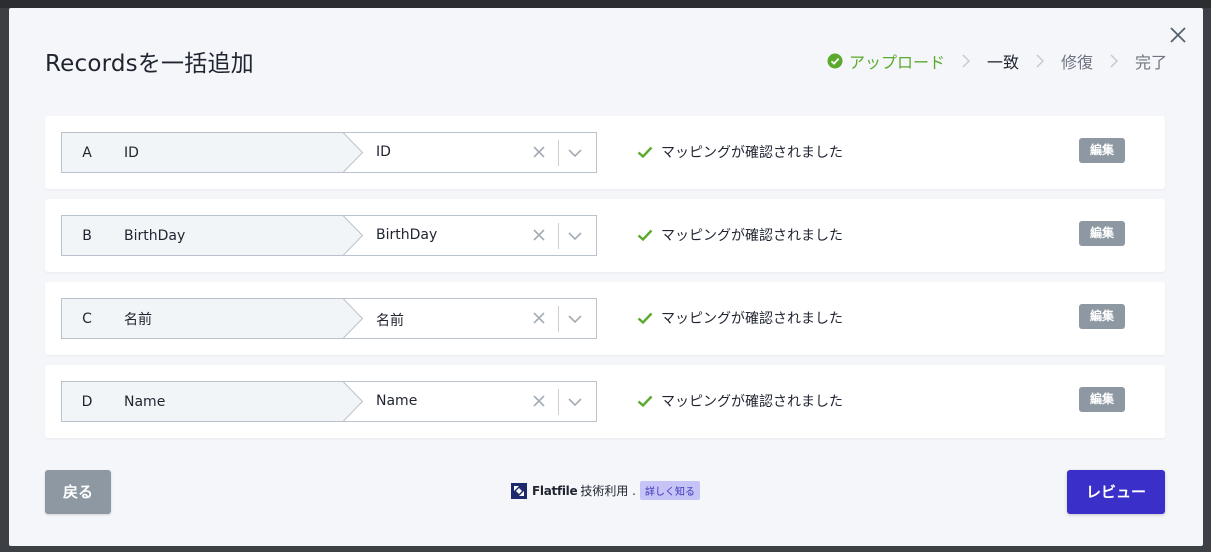  Describe the element at coordinates (87, 401) in the screenshot. I see `column-letter: D` at that location.